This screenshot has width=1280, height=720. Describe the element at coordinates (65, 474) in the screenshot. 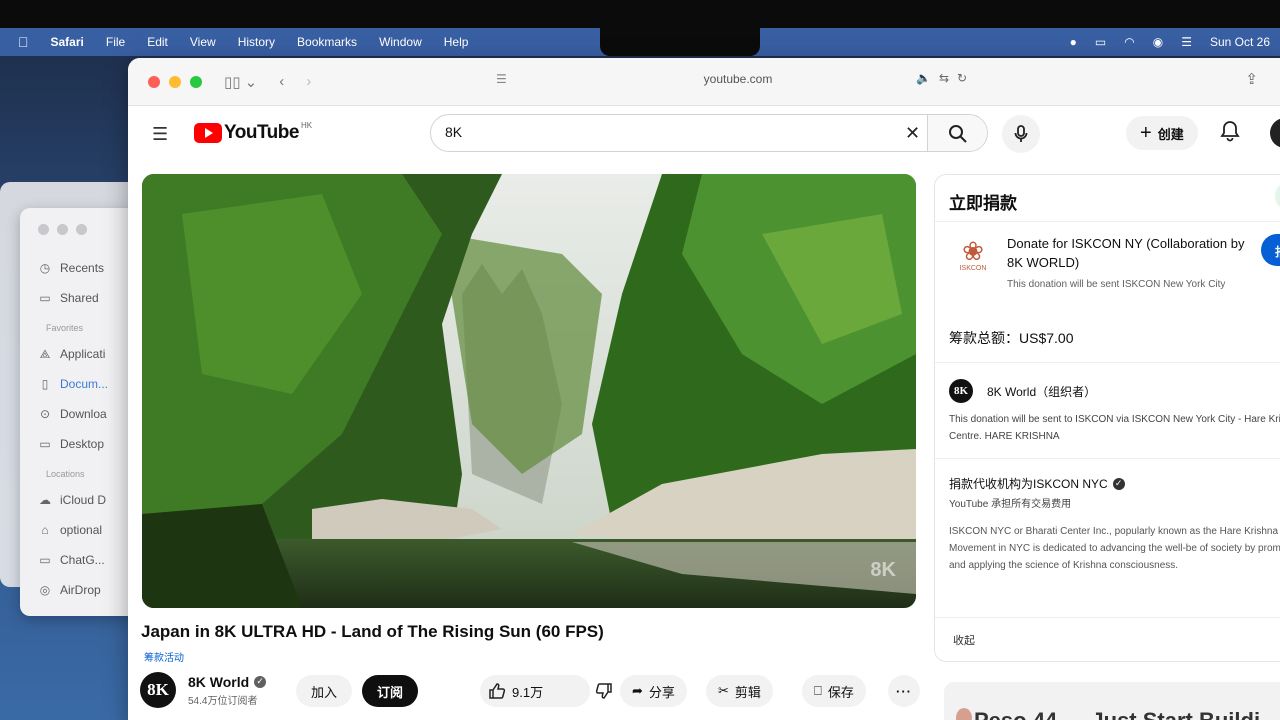

I see `finder-section-locations: Locations` at that location.